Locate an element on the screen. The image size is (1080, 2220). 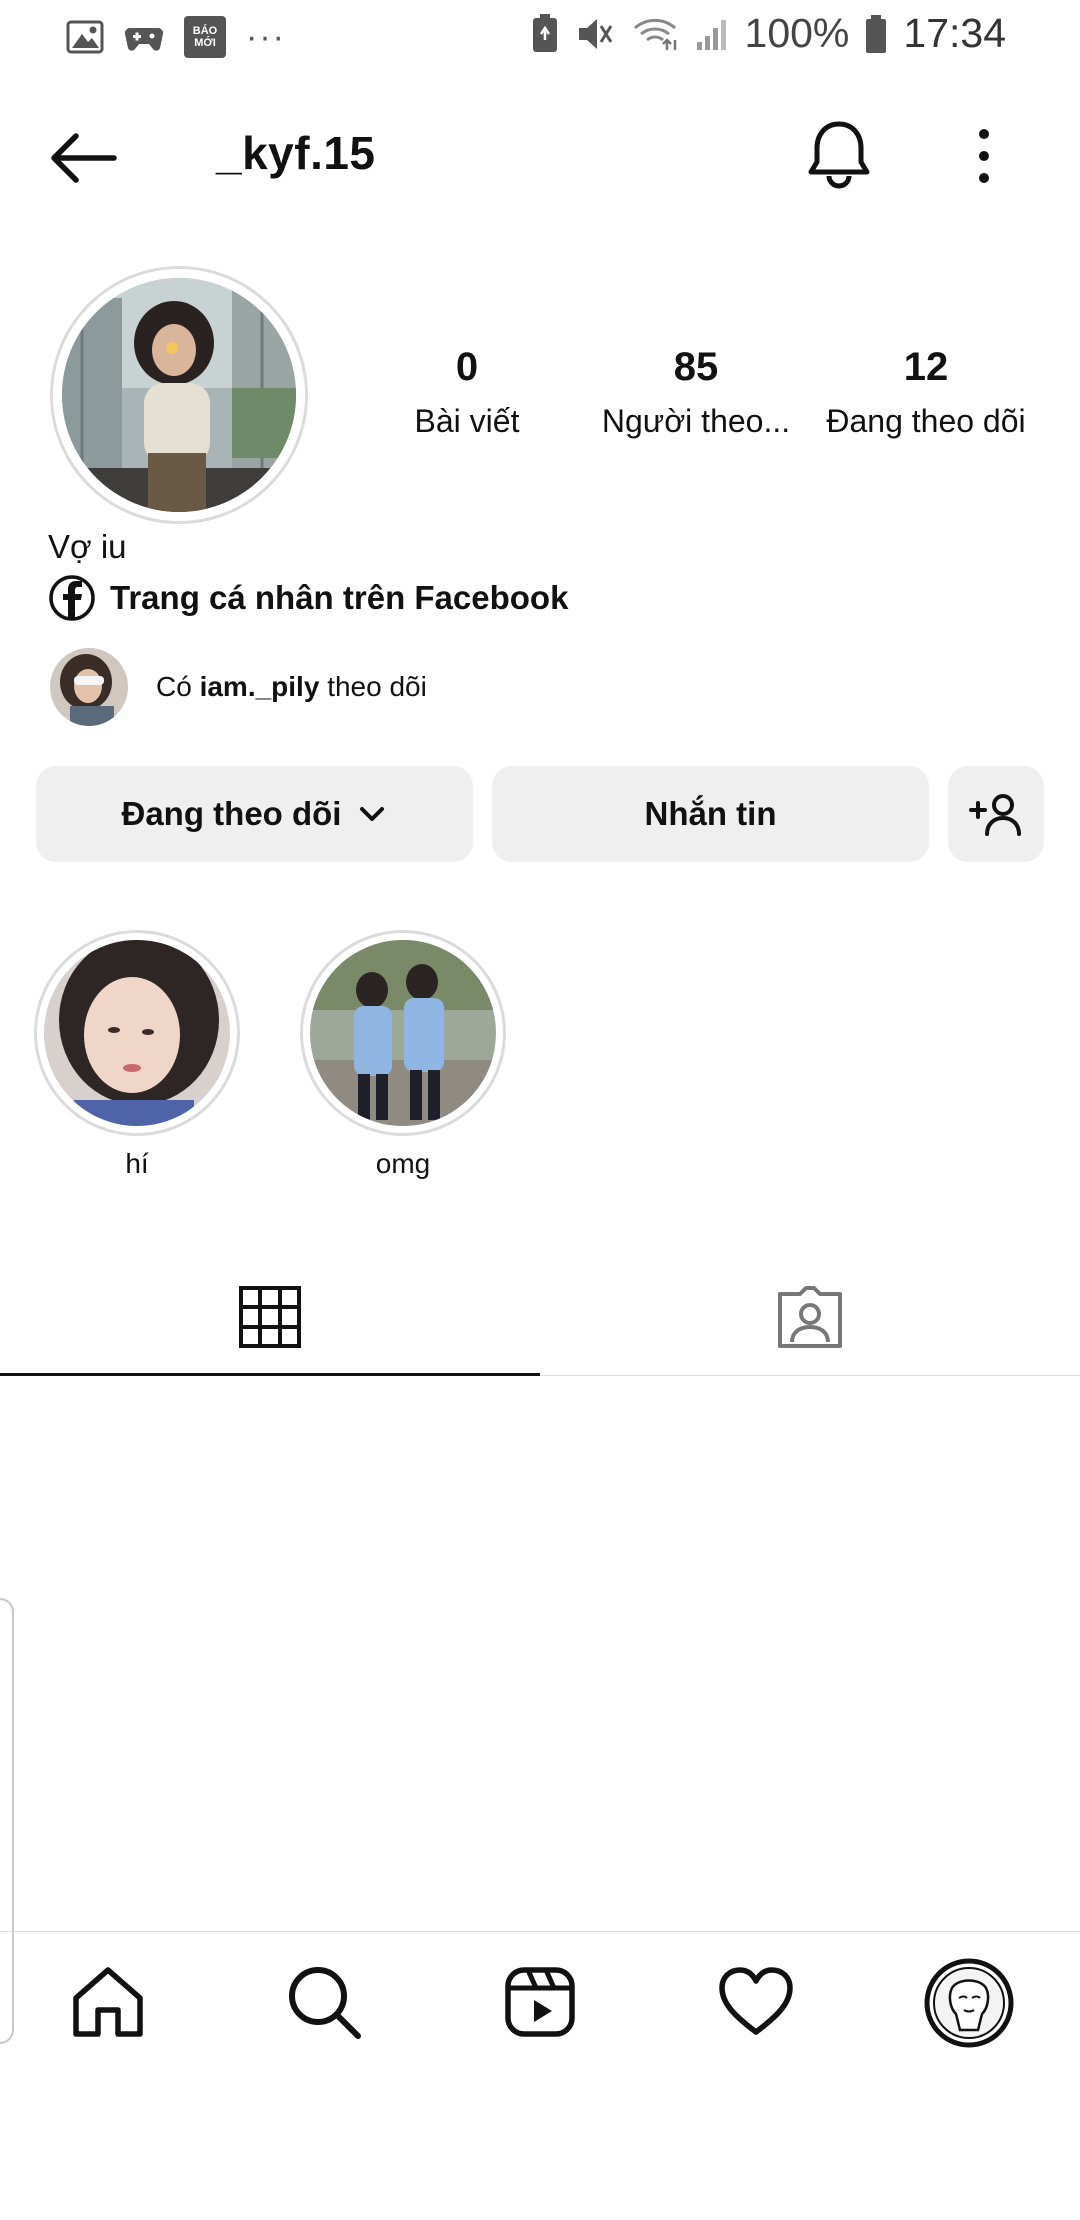
tab-posts-grid is located at coordinates (270, 1316).